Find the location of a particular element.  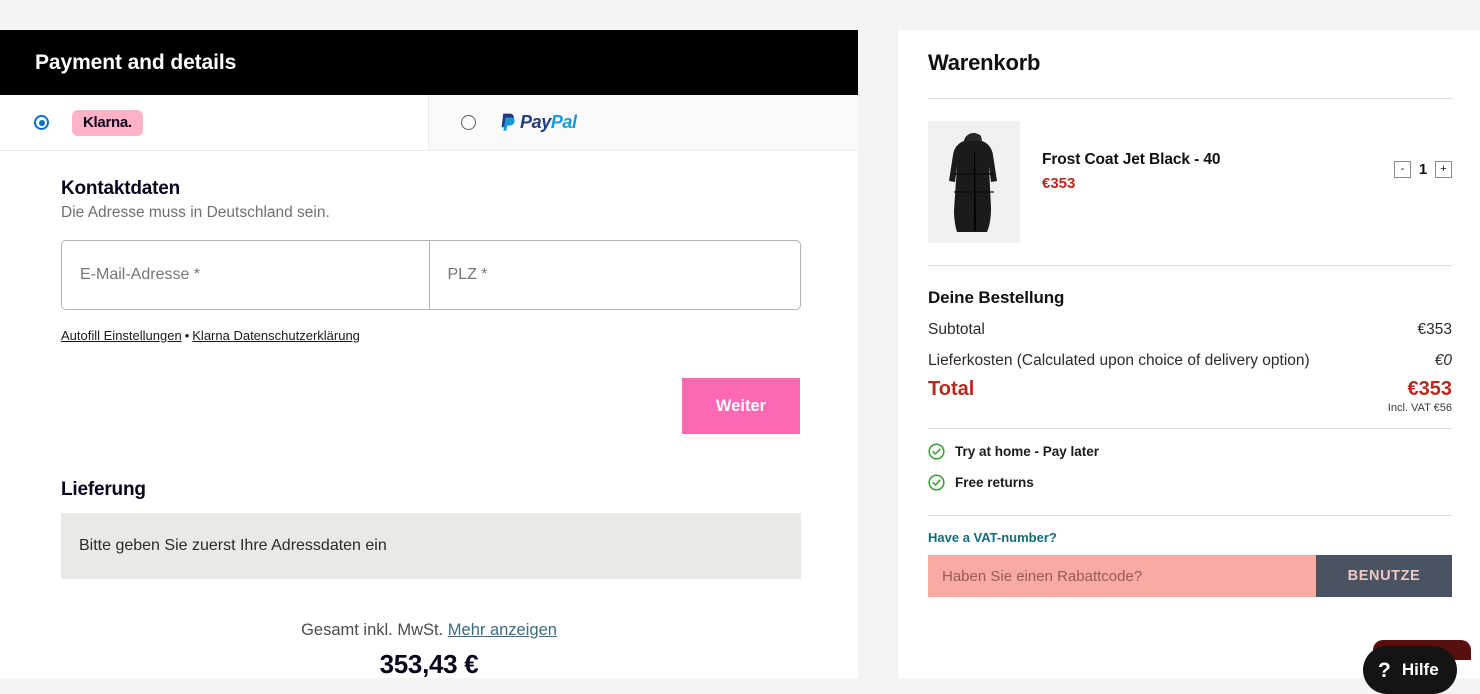

discount-code-input is located at coordinates (1122, 576).